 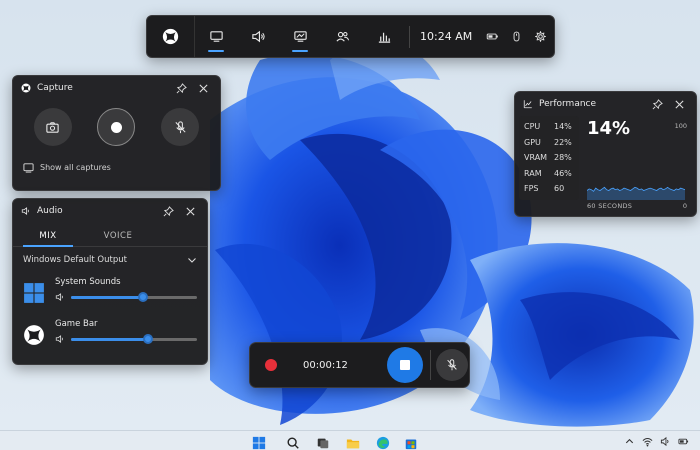 I want to click on start-menu-icon, so click(x=259, y=443).